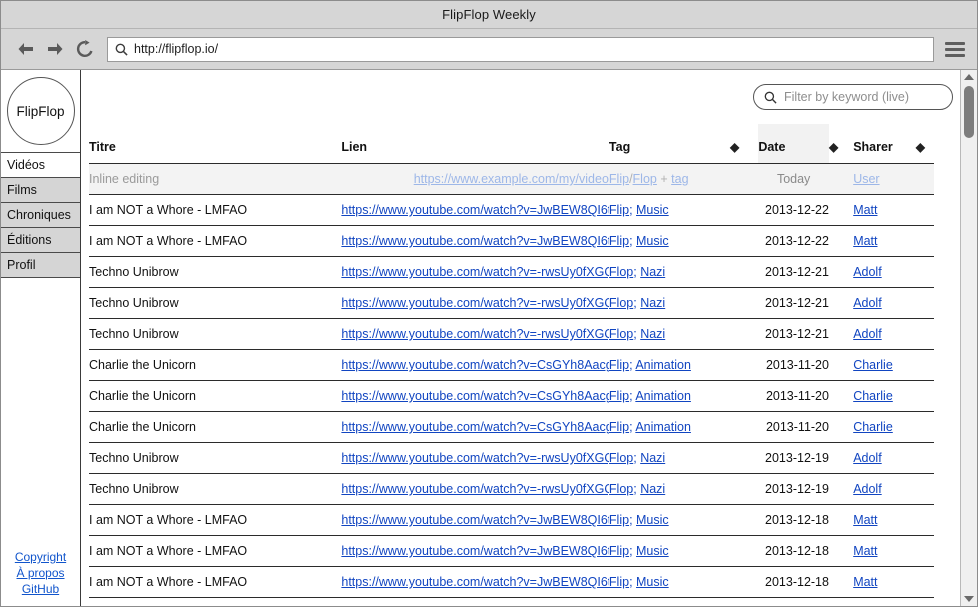 This screenshot has height=607, width=978. What do you see at coordinates (55, 49) in the screenshot?
I see `forward-button` at bounding box center [55, 49].